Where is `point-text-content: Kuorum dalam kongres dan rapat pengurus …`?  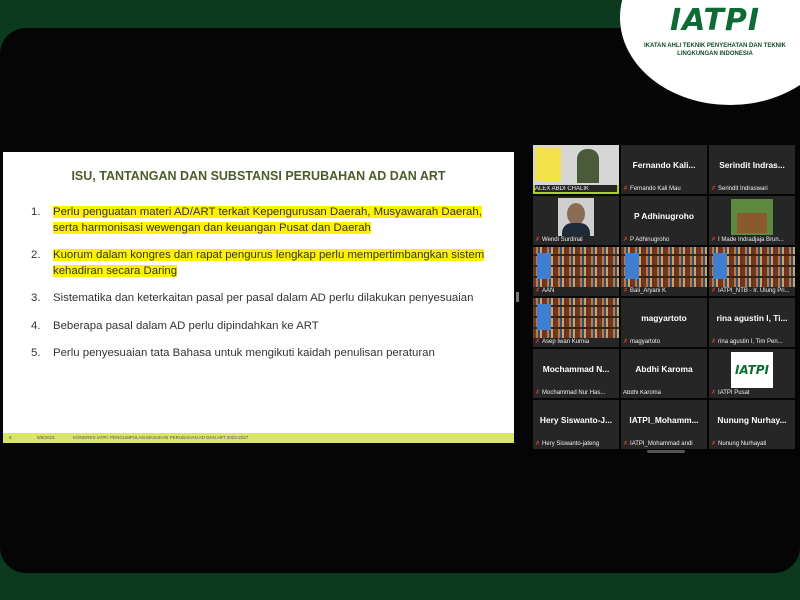
point-text-content: Kuorum dalam kongres dan rapat pengurus … is located at coordinates (269, 263).